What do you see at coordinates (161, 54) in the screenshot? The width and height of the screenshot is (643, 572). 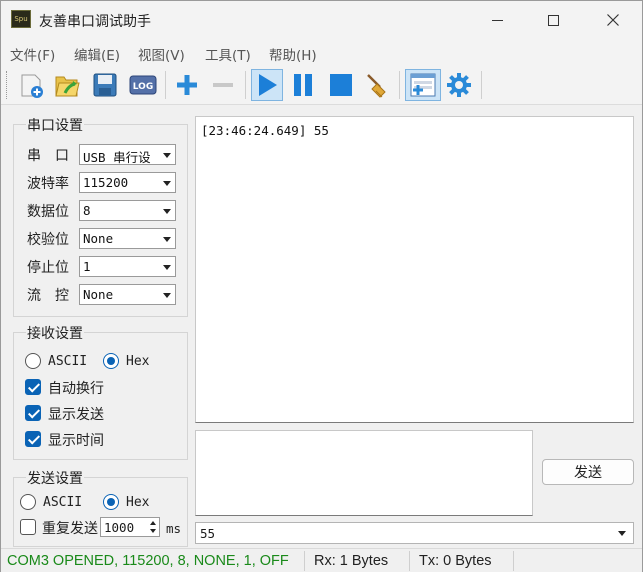 I see `menu-view: 视图(V)` at bounding box center [161, 54].